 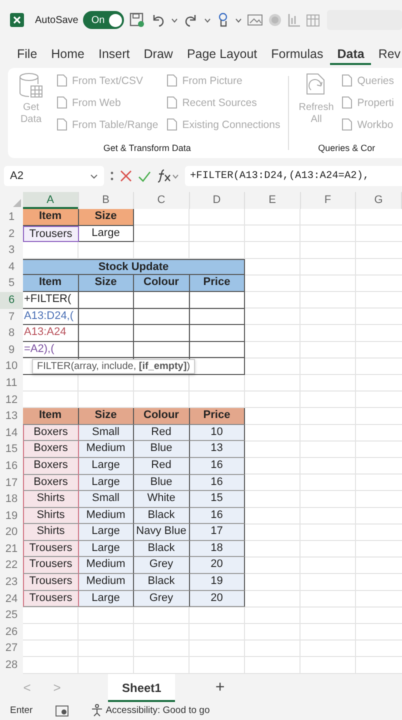 What do you see at coordinates (147, 148) in the screenshot?
I see `ribbon-group-title: Get & Transform Data` at bounding box center [147, 148].